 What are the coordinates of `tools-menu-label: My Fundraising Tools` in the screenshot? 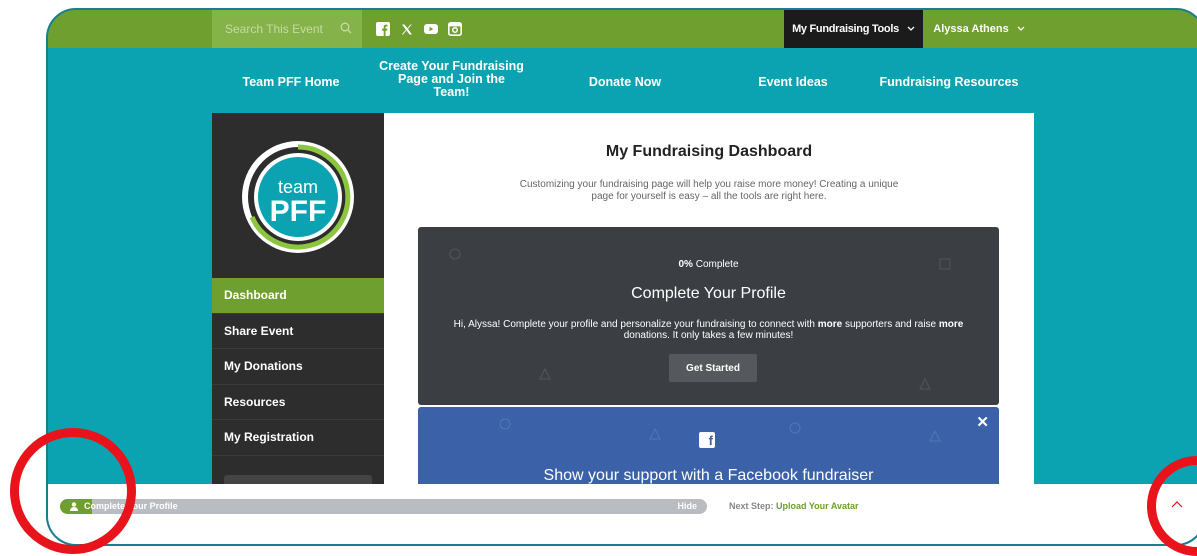 It's located at (845, 29).